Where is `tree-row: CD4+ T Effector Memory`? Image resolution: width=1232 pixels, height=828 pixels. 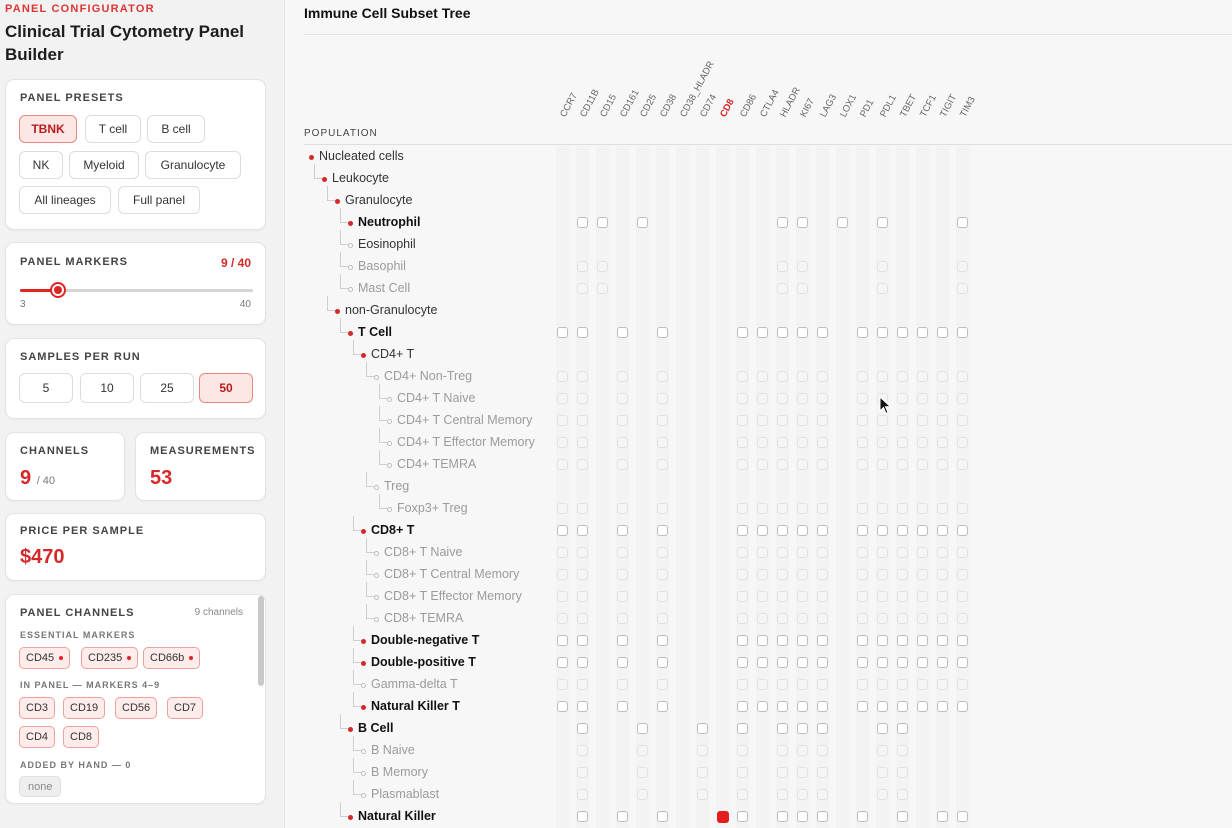
tree-row: CD4+ T Effector Memory is located at coordinates (758, 441).